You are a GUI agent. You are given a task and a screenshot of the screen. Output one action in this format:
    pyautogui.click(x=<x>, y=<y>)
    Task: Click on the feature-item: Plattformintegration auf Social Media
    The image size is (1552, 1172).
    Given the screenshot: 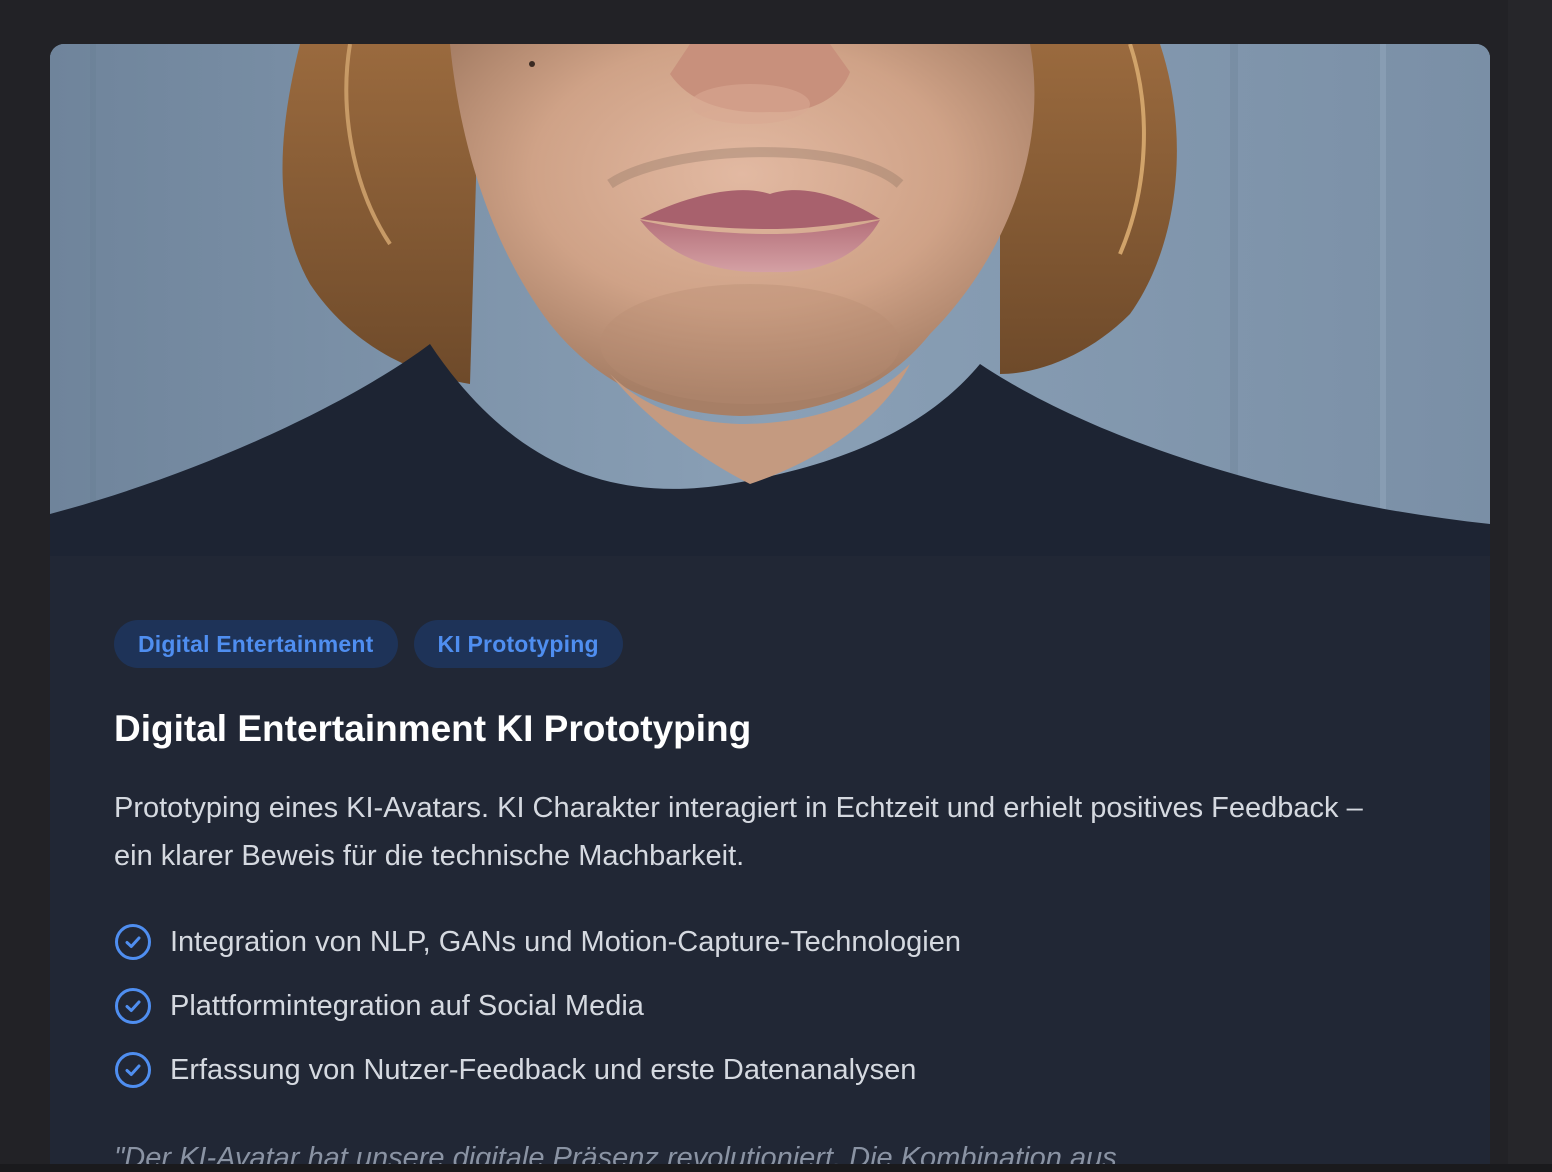 What is the action you would take?
    pyautogui.click(x=764, y=1006)
    